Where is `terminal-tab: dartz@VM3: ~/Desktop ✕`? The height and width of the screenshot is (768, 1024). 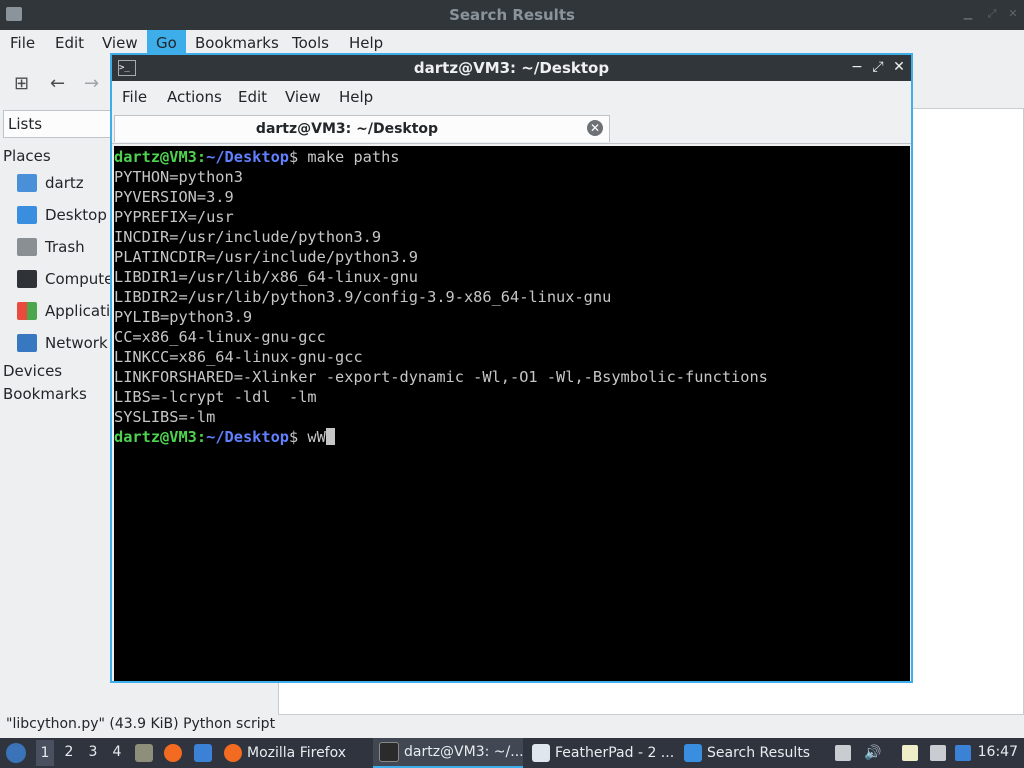
terminal-tab: dartz@VM3: ~/Desktop ✕ is located at coordinates (362, 128).